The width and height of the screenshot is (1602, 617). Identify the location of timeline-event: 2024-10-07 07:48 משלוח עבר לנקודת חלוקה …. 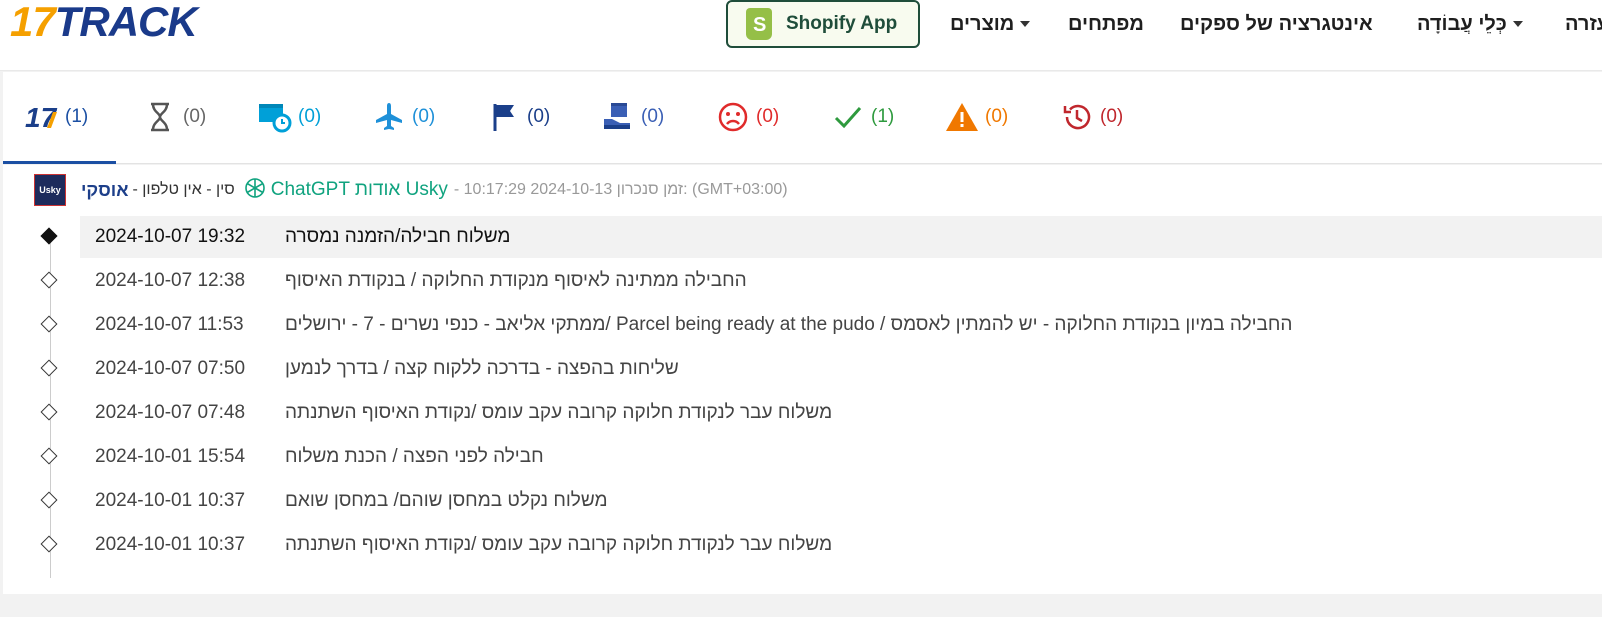
(821, 413).